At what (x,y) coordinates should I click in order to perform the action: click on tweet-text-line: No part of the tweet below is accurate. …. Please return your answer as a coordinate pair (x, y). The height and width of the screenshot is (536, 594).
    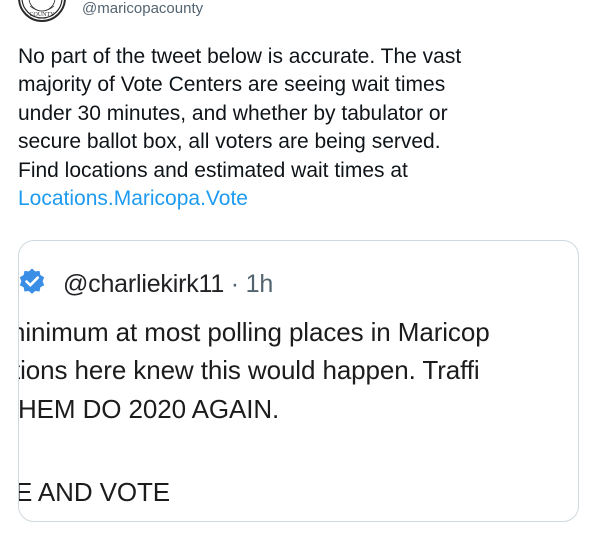
    Looking at the image, I should click on (240, 56).